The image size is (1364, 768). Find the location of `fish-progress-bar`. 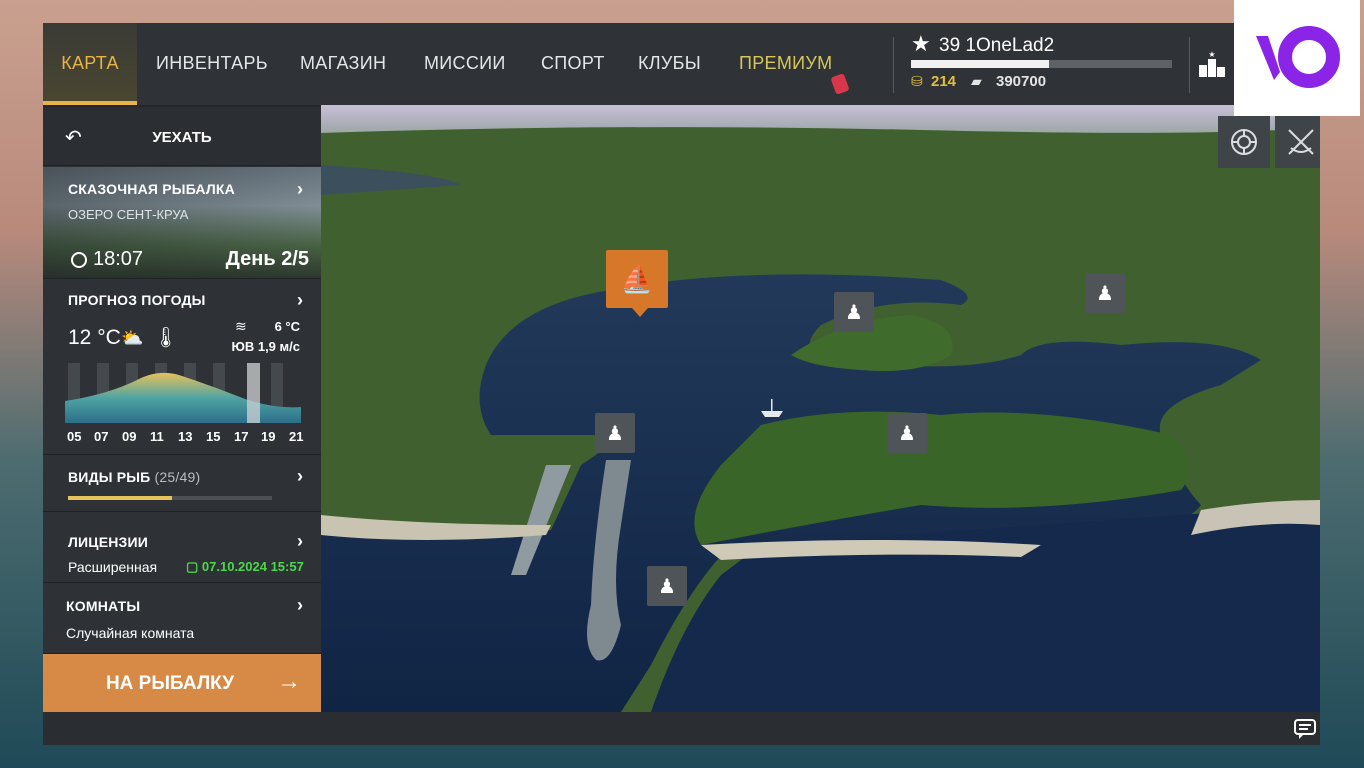

fish-progress-bar is located at coordinates (170, 498).